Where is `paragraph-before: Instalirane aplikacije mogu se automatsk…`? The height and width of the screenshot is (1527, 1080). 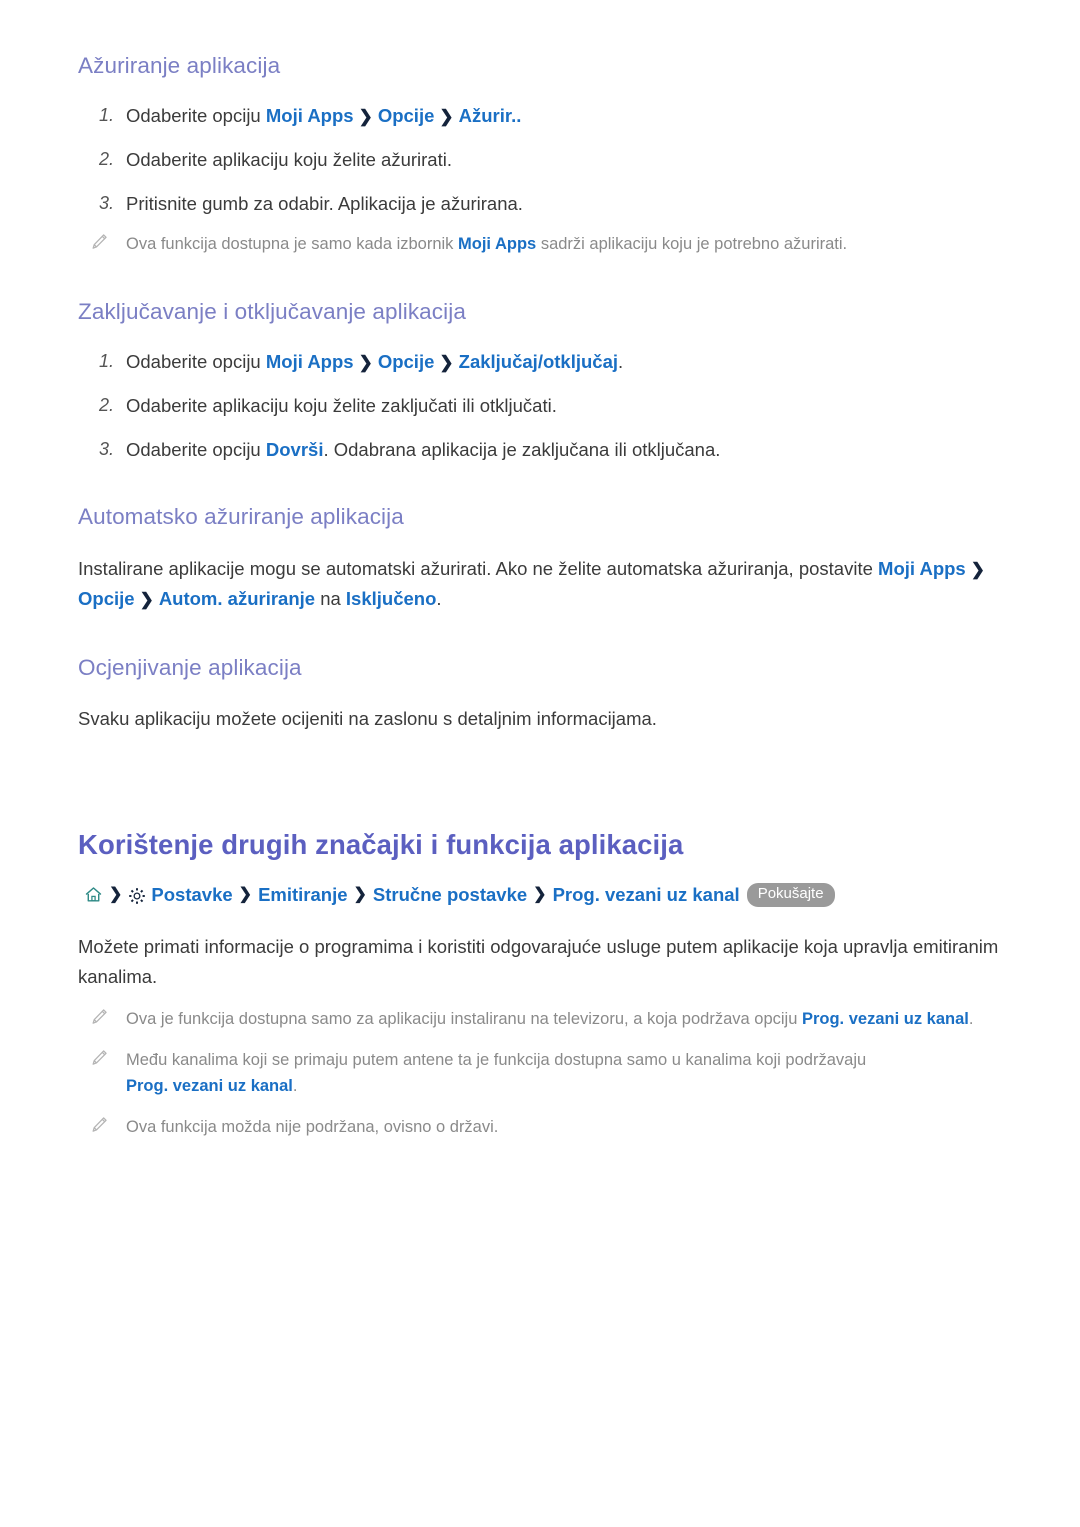 paragraph-before: Instalirane aplikacije mogu se automatsk… is located at coordinates (478, 568).